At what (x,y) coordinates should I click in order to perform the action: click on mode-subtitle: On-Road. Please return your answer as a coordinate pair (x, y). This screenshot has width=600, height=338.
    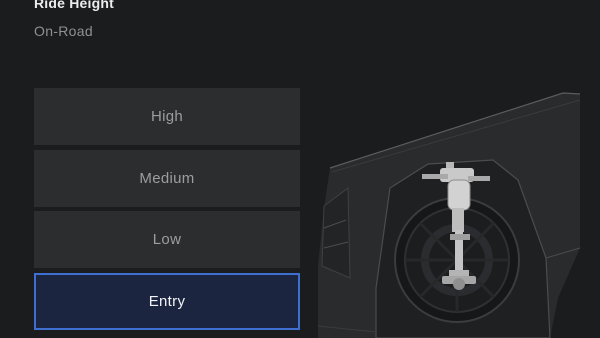
    Looking at the image, I should click on (63, 31).